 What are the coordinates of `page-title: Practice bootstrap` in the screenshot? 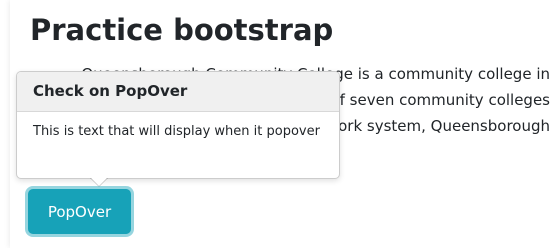 It's located at (182, 30).